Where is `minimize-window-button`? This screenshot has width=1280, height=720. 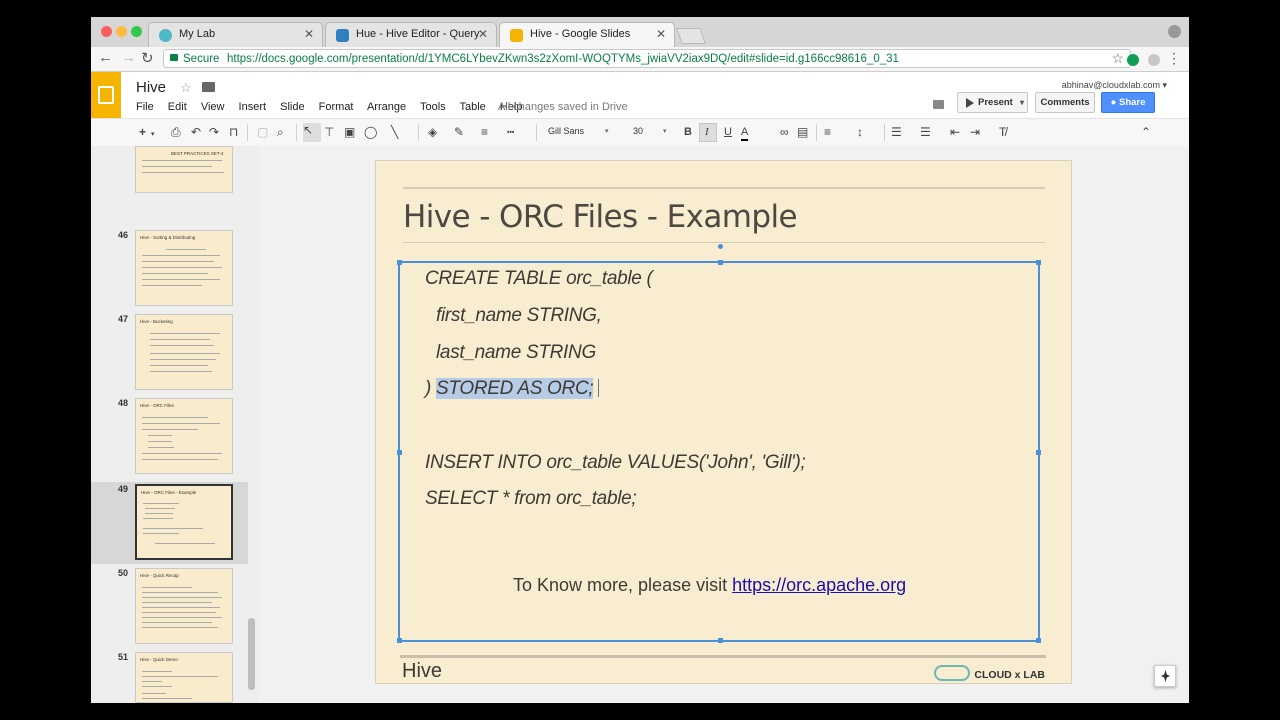 minimize-window-button is located at coordinates (121, 31).